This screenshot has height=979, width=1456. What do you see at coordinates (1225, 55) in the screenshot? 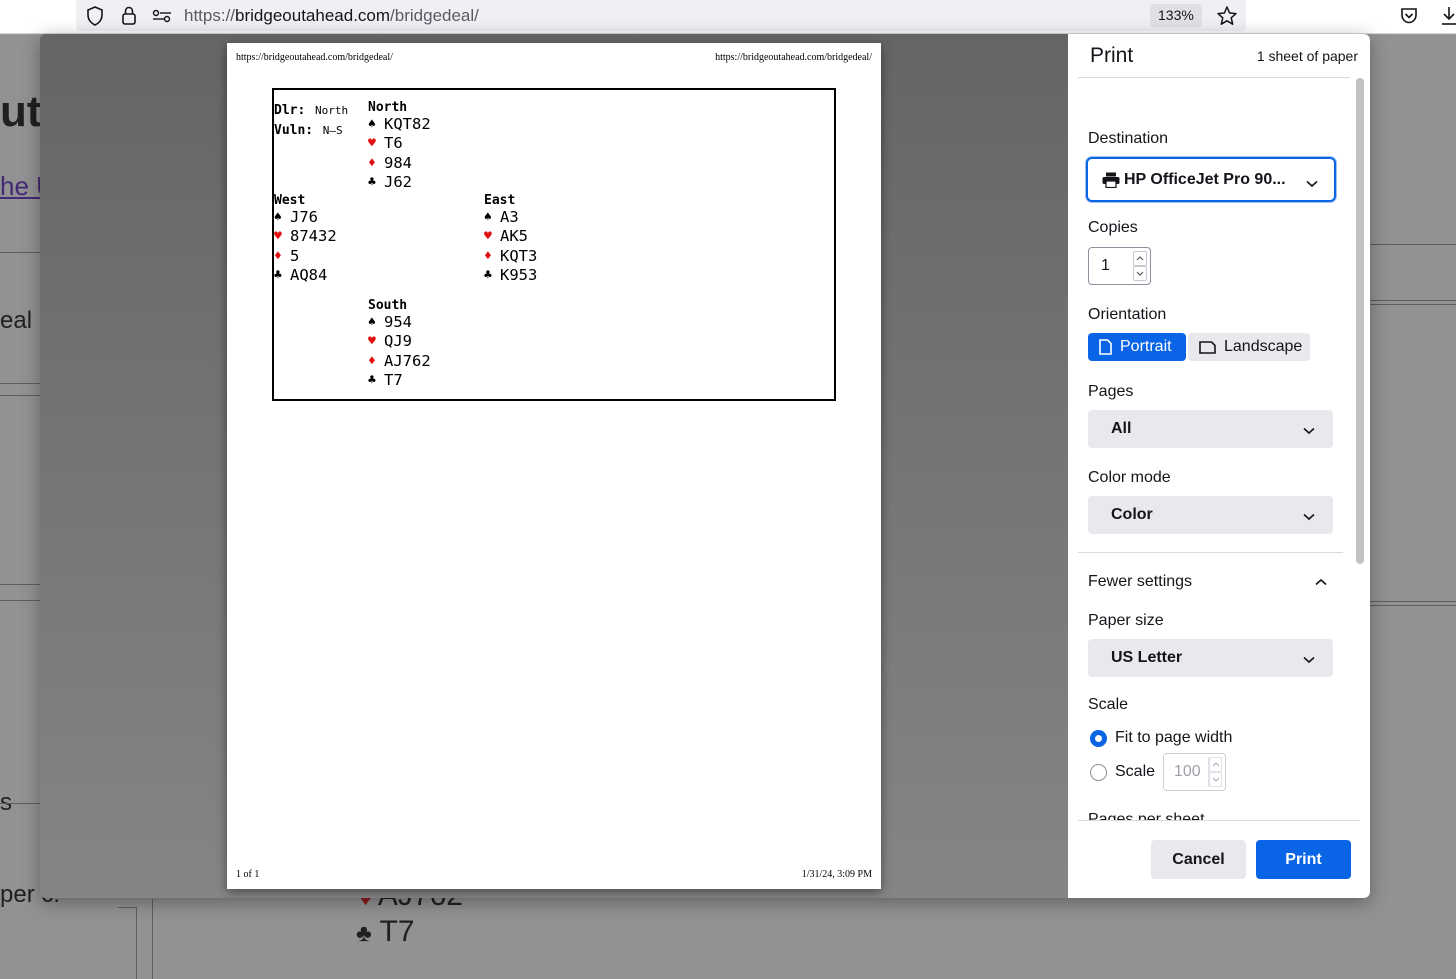
I see `panel-header: Print 1 sheet of paper` at bounding box center [1225, 55].